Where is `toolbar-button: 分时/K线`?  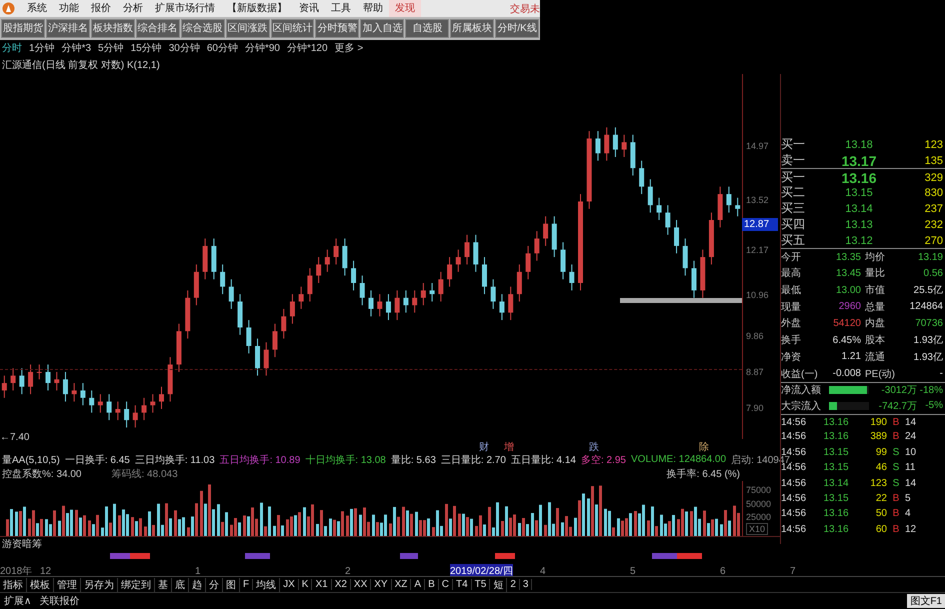
toolbar-button: 分时/K线 is located at coordinates (517, 28).